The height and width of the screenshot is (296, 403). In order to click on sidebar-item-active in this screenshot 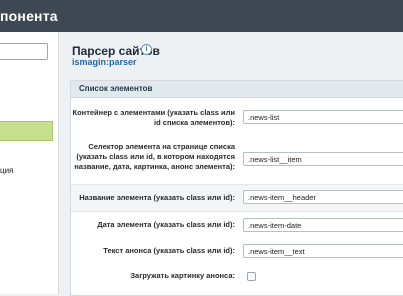, I will do `click(26, 131)`.